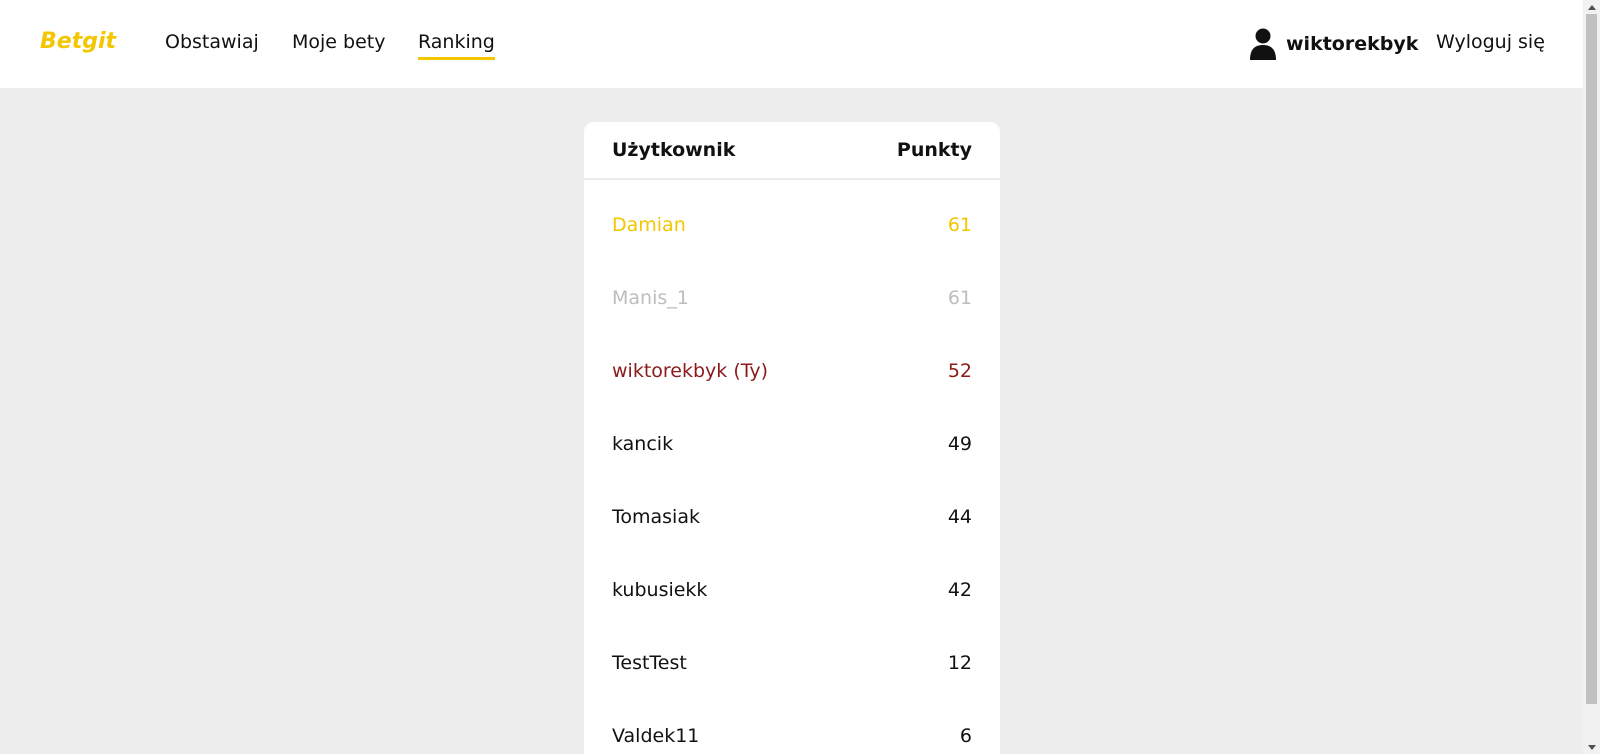  Describe the element at coordinates (656, 516) in the screenshot. I see `row-user: Tomasiak` at that location.